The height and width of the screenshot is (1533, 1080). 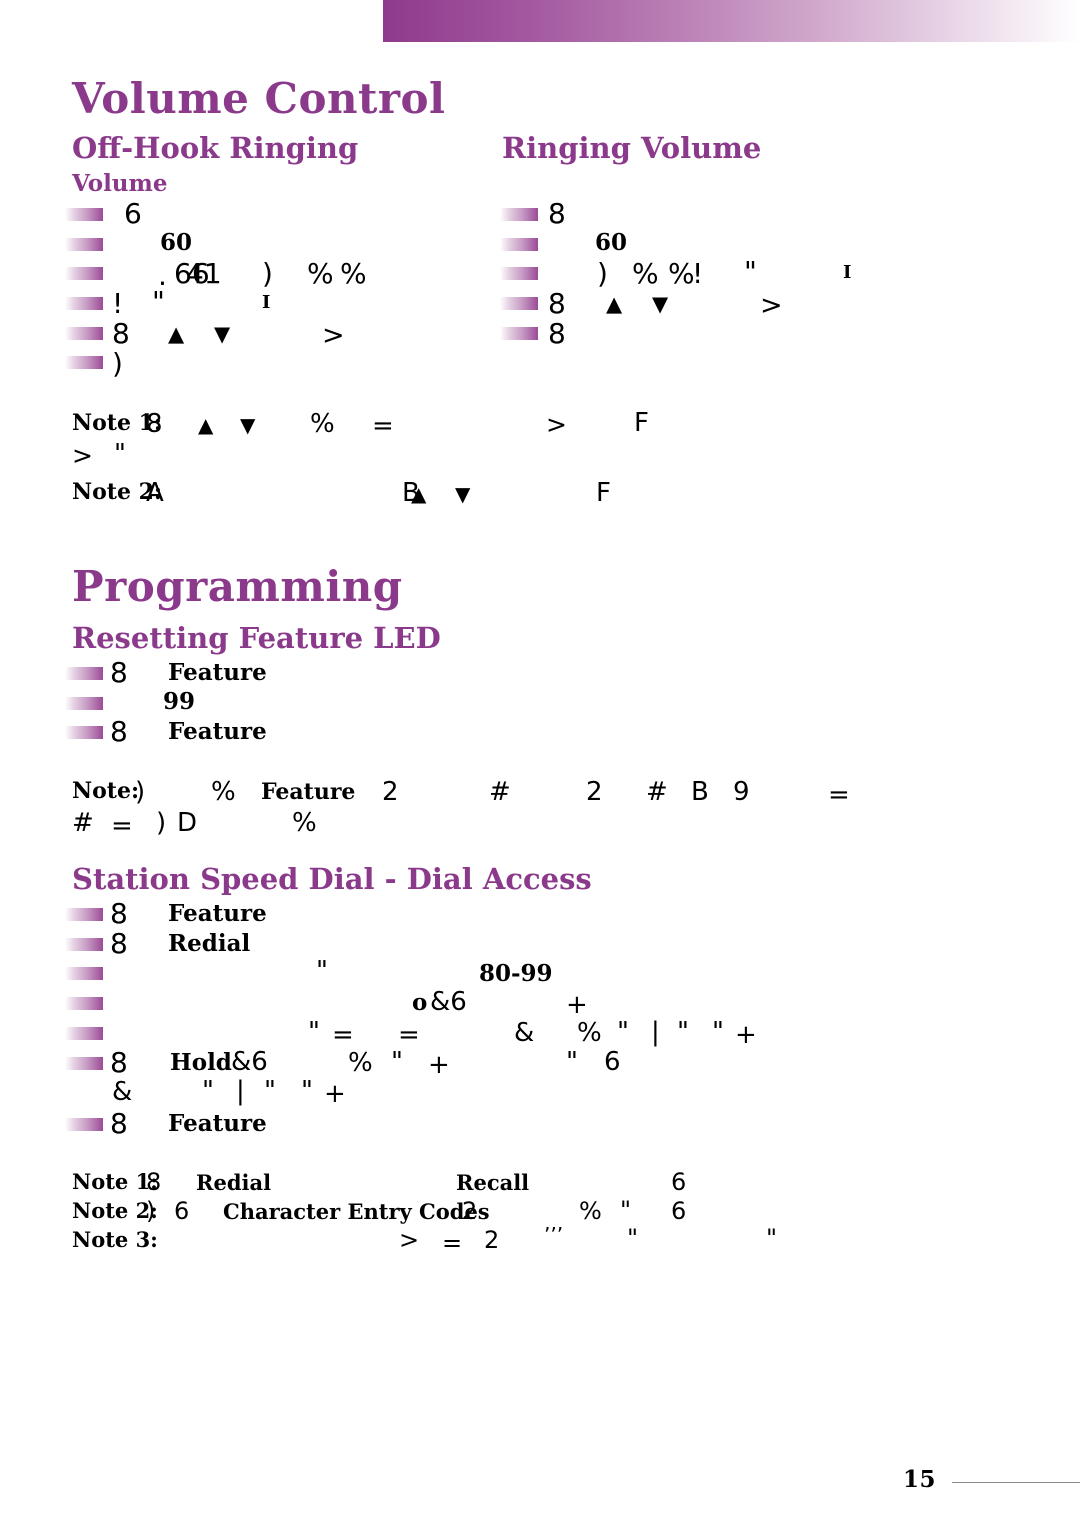 I want to click on body-glyph: 99, so click(x=179, y=701).